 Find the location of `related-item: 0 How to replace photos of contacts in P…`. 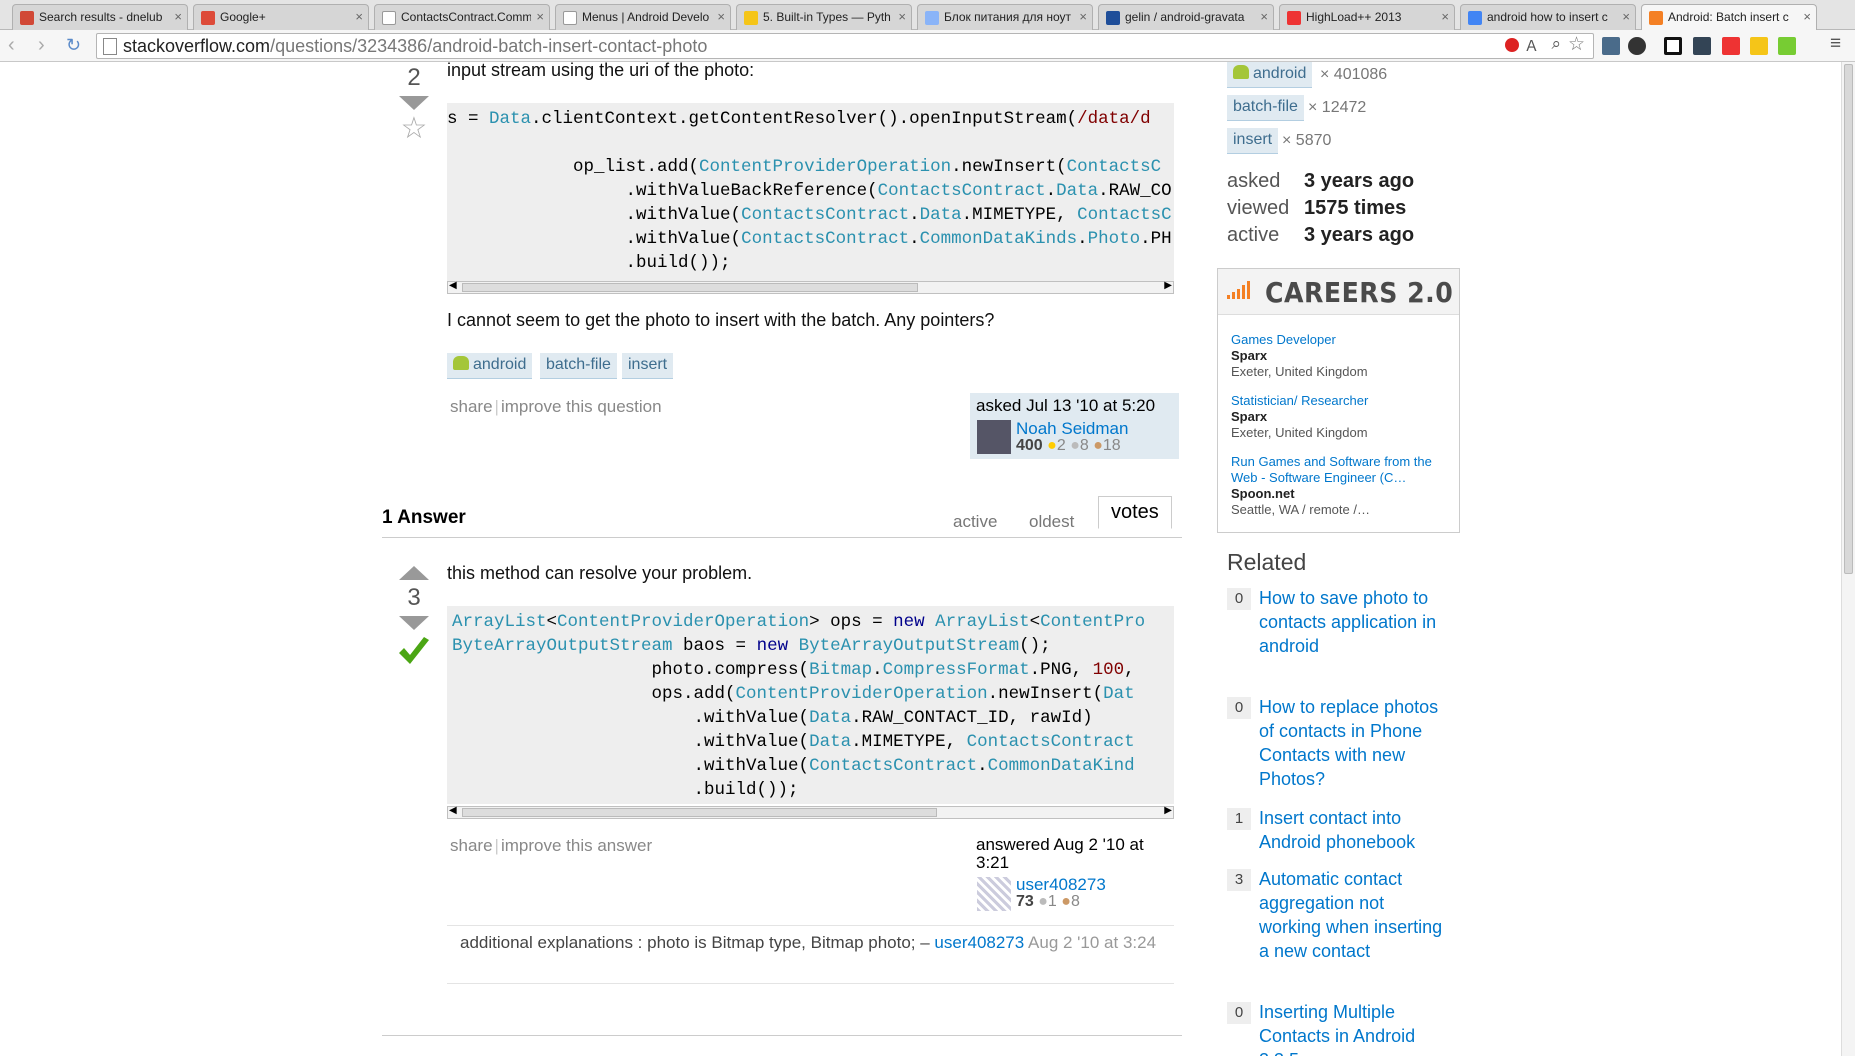

related-item: 0 How to replace photos of contacts in P… is located at coordinates (1337, 743).